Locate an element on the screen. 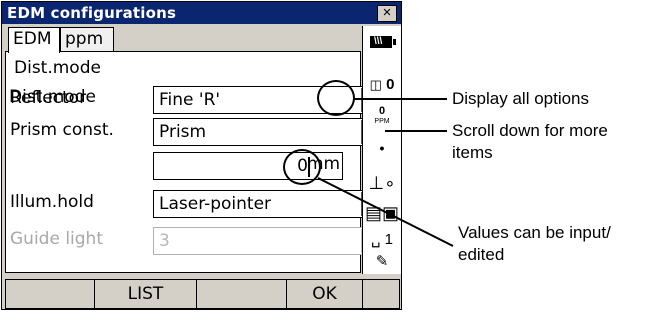 The image size is (659, 312). callout-display-options: Display all options is located at coordinates (521, 98).